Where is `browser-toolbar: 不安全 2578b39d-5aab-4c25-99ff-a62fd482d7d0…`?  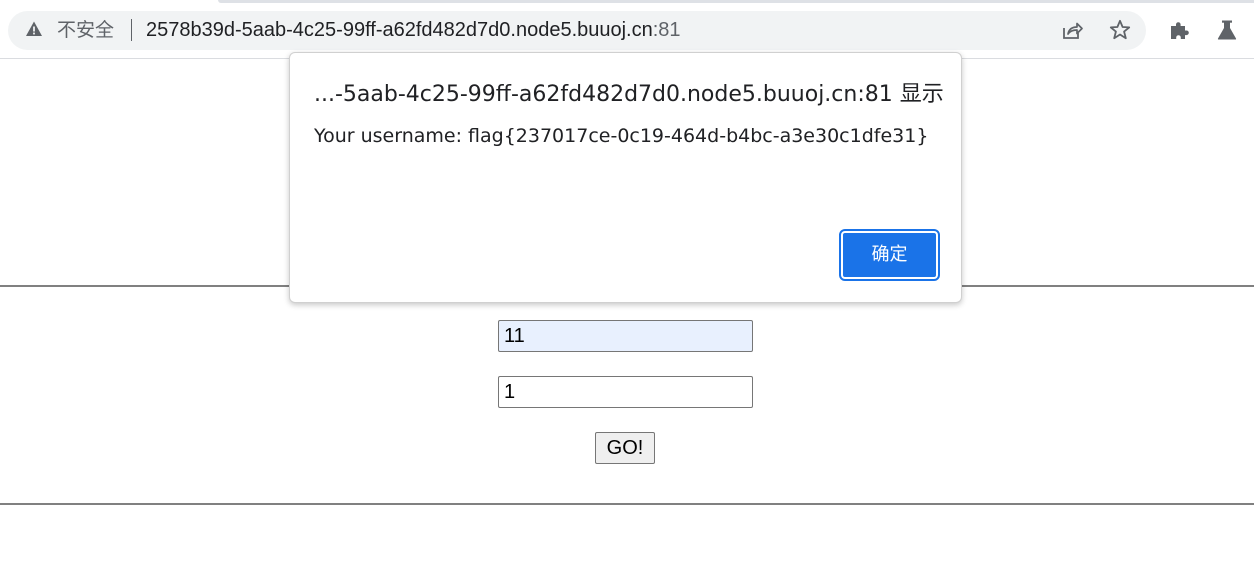
browser-toolbar: 不安全 2578b39d-5aab-4c25-99ff-a62fd482d7d0… is located at coordinates (627, 29).